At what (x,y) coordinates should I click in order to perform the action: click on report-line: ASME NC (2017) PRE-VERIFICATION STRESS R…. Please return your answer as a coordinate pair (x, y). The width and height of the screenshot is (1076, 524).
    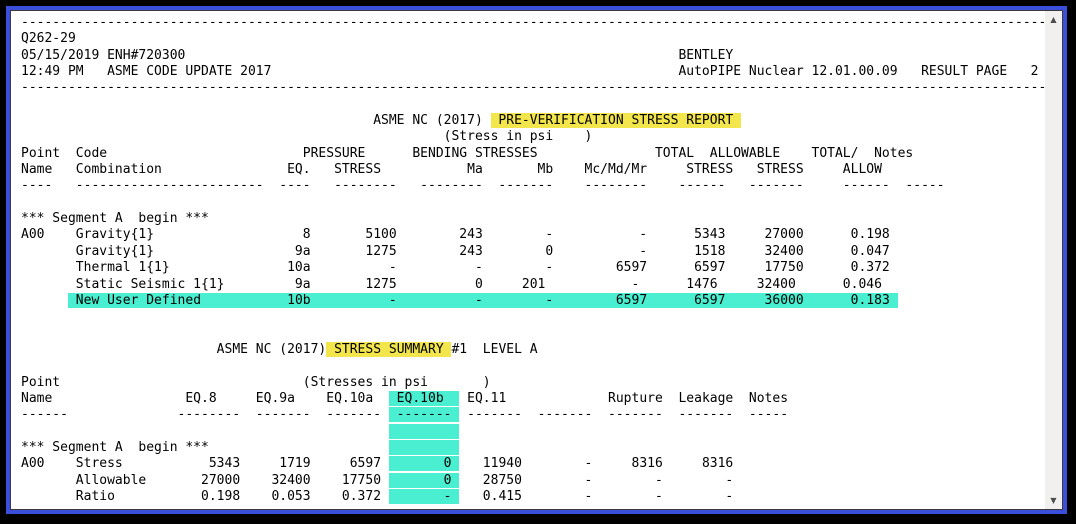
    Looking at the image, I should click on (381, 121).